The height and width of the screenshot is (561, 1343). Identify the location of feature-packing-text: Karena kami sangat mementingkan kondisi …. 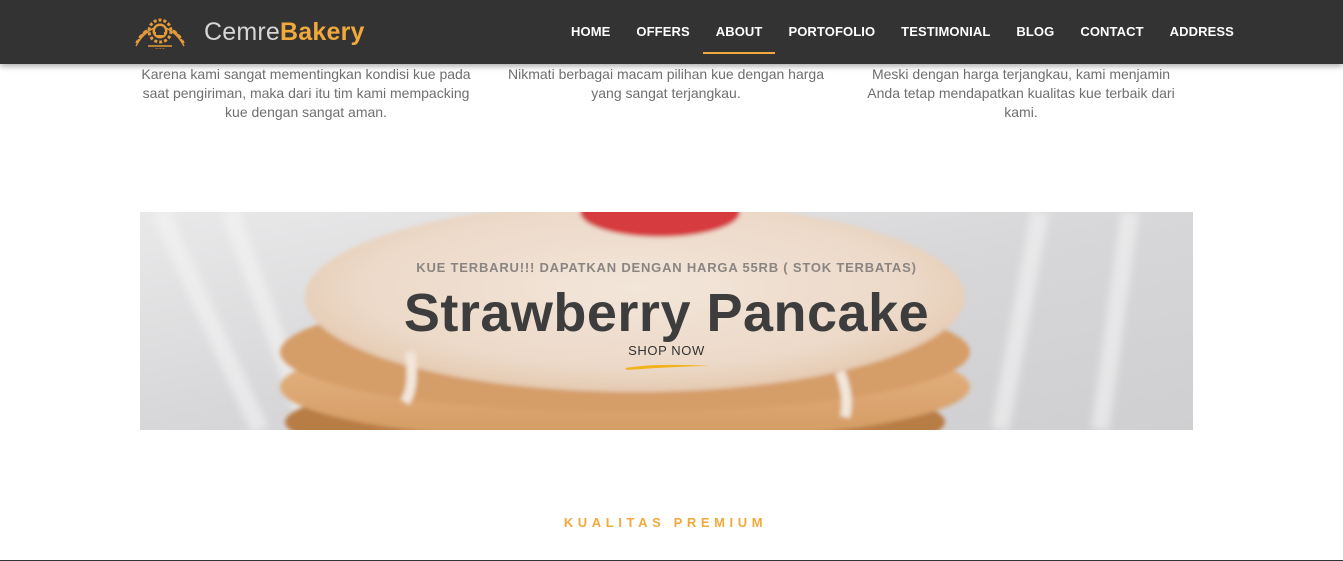
(306, 93).